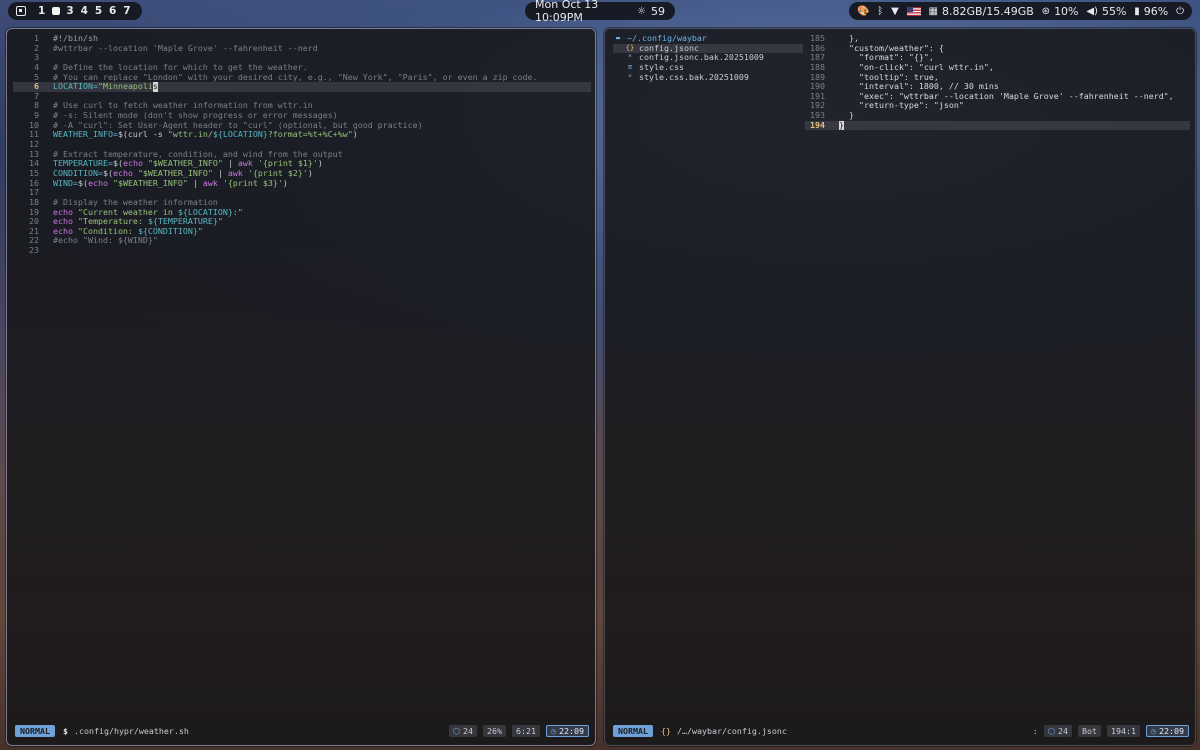  I want to click on workspace-3: 3, so click(70, 11).